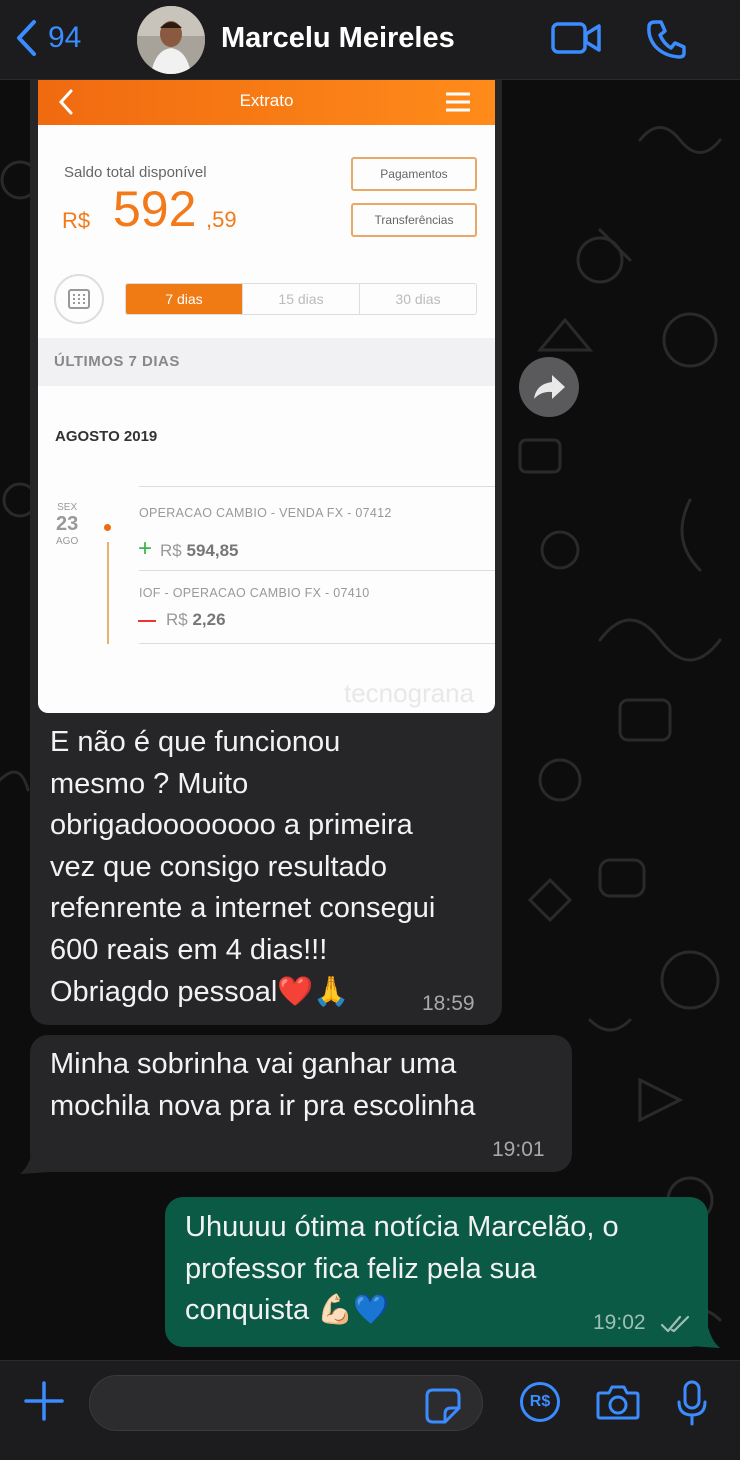  Describe the element at coordinates (171, 40) in the screenshot. I see `avatar` at that location.